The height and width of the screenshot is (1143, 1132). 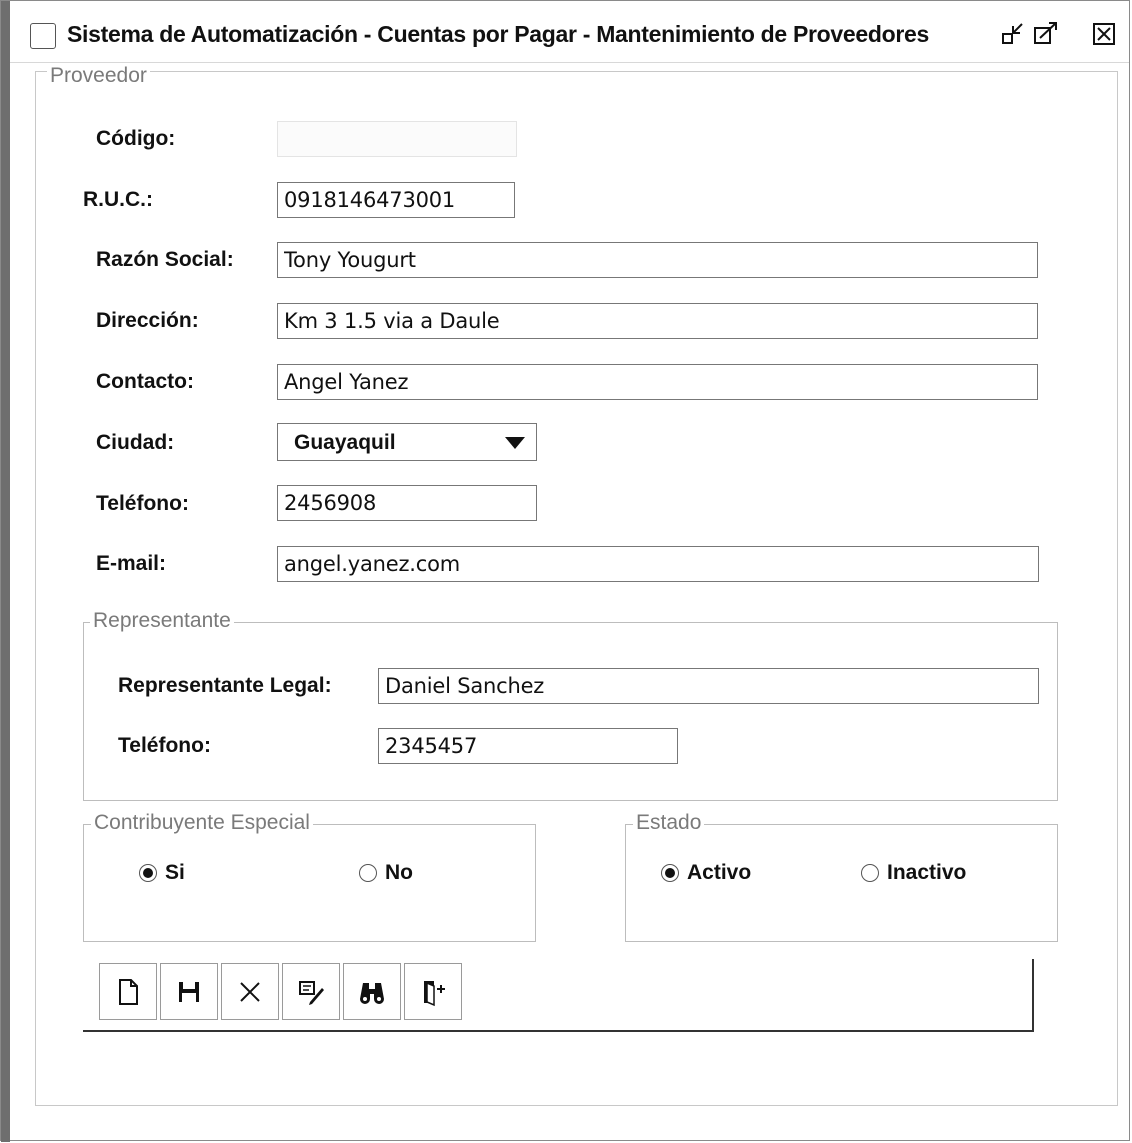 What do you see at coordinates (1046, 34) in the screenshot?
I see `maximize-icon` at bounding box center [1046, 34].